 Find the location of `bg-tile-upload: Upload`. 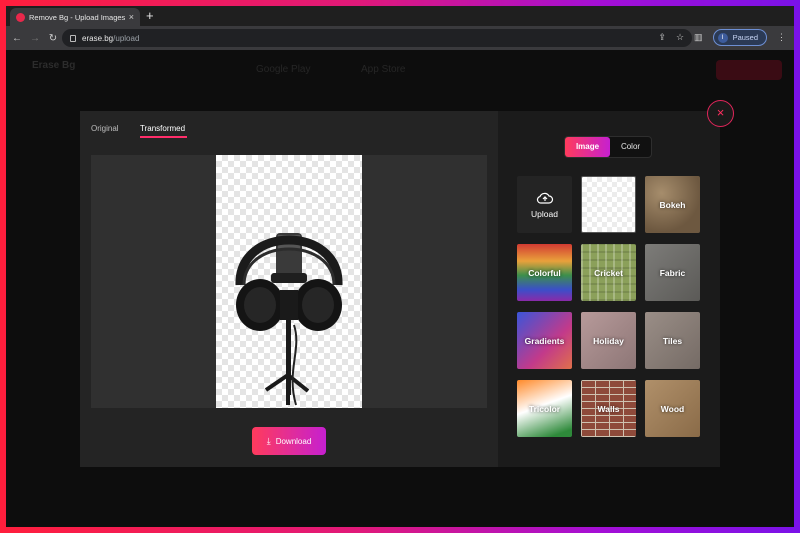

bg-tile-upload: Upload is located at coordinates (544, 204).